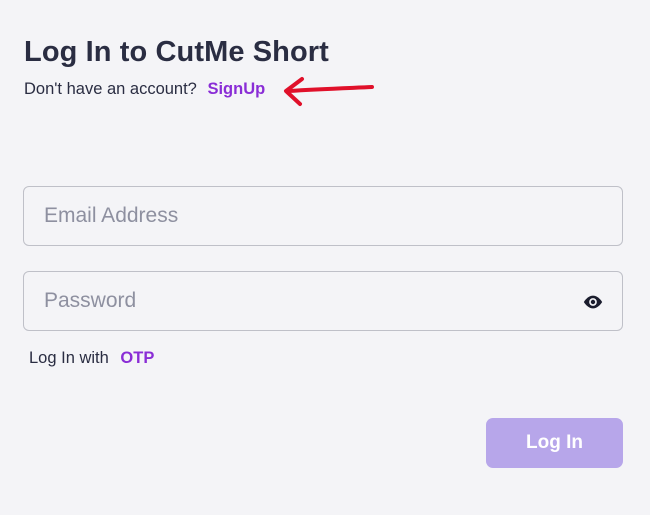  I want to click on eye-icon, so click(593, 302).